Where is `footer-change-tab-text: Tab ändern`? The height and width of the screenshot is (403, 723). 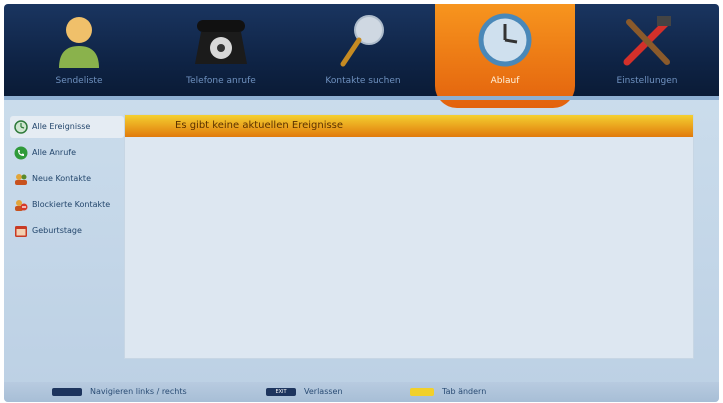 footer-change-tab-text: Tab ändern is located at coordinates (464, 391).